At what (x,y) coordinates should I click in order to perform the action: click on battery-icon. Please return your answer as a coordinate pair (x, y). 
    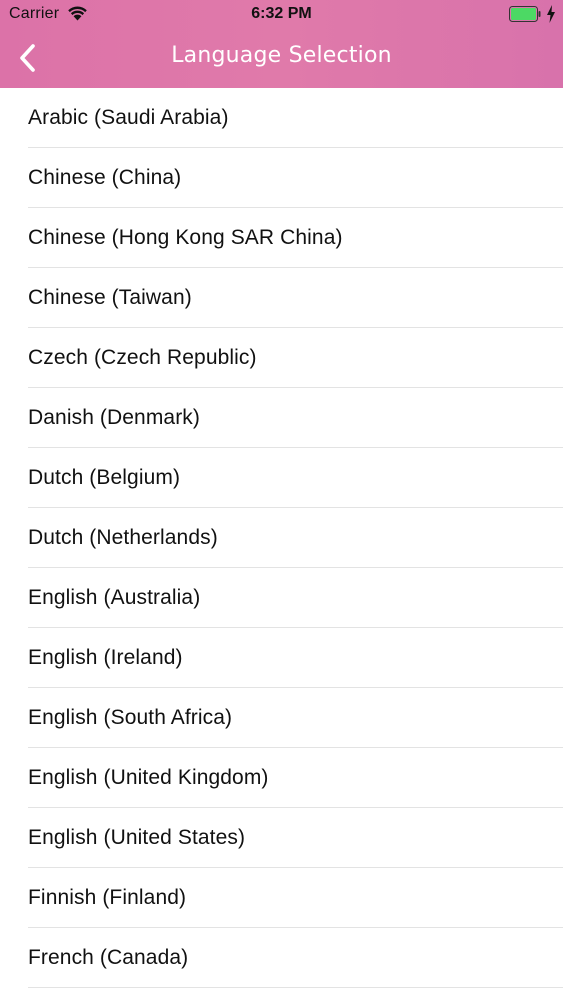
    Looking at the image, I should click on (525, 14).